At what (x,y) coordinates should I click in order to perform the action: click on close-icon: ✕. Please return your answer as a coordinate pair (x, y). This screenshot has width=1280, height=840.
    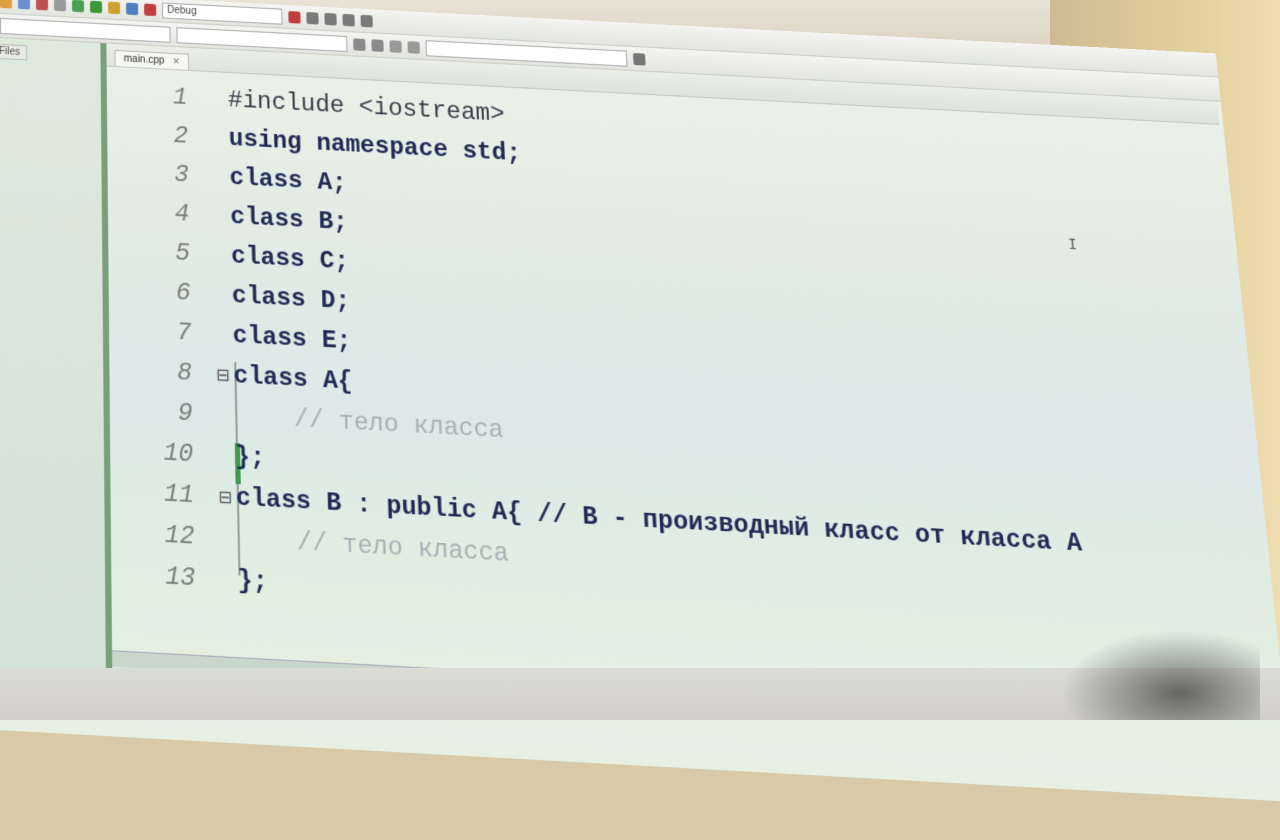
    Looking at the image, I should click on (176, 61).